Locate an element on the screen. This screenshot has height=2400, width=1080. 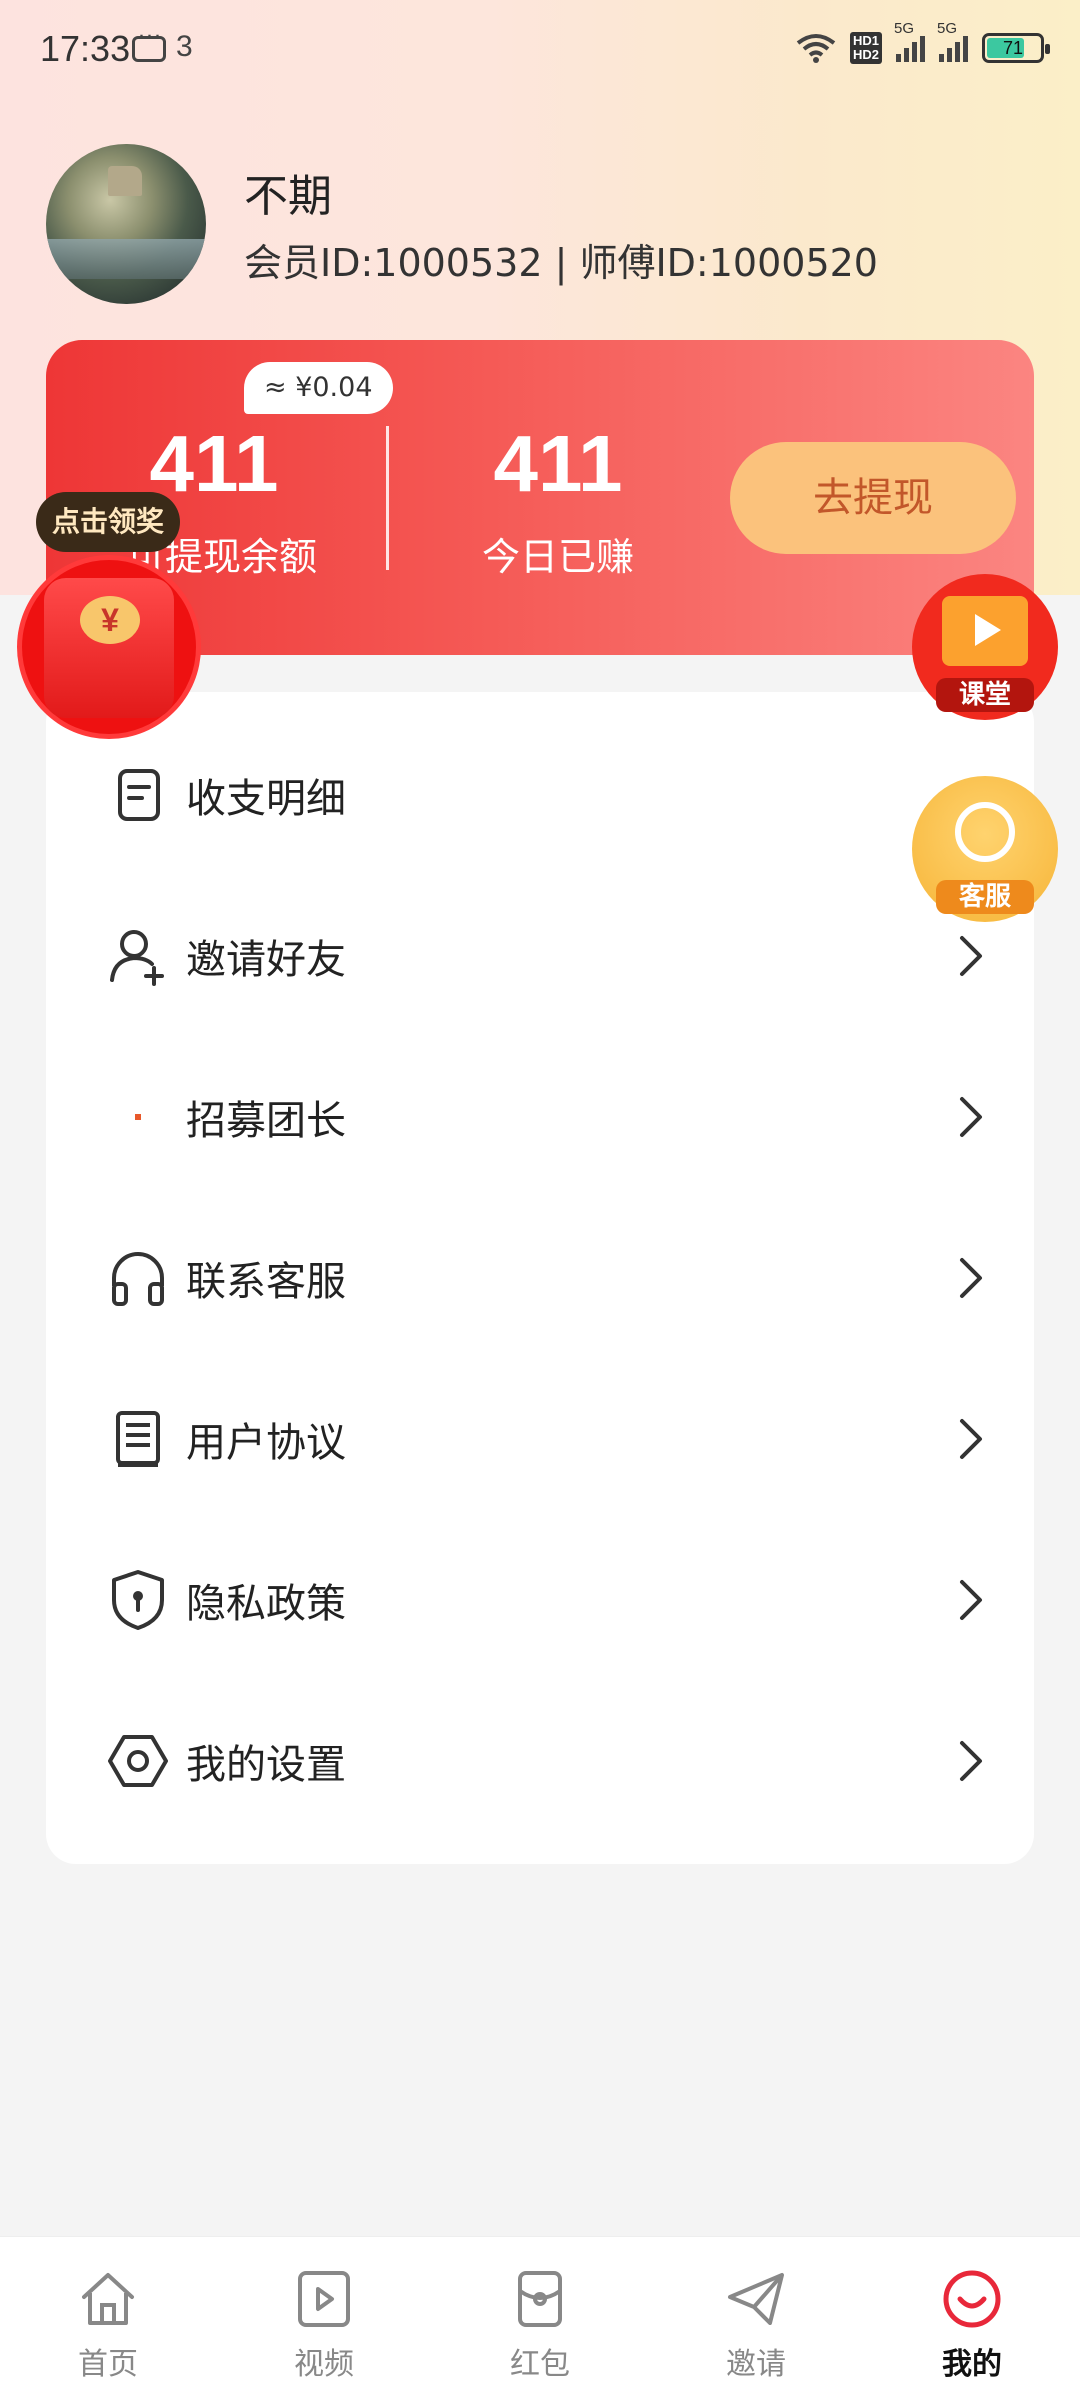
wifi-icon is located at coordinates (816, 48).